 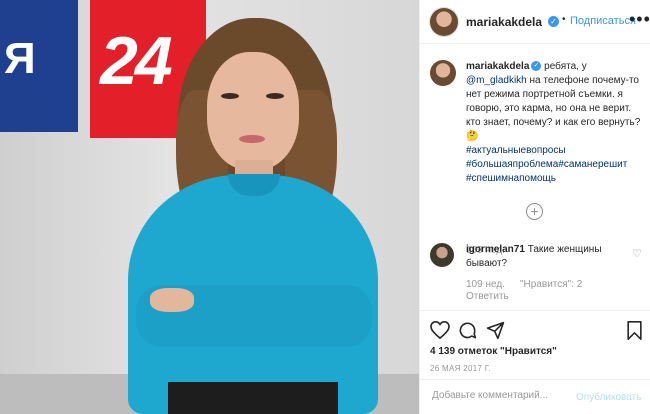 What do you see at coordinates (608, 397) in the screenshot?
I see `publish-button: Опубликовать` at bounding box center [608, 397].